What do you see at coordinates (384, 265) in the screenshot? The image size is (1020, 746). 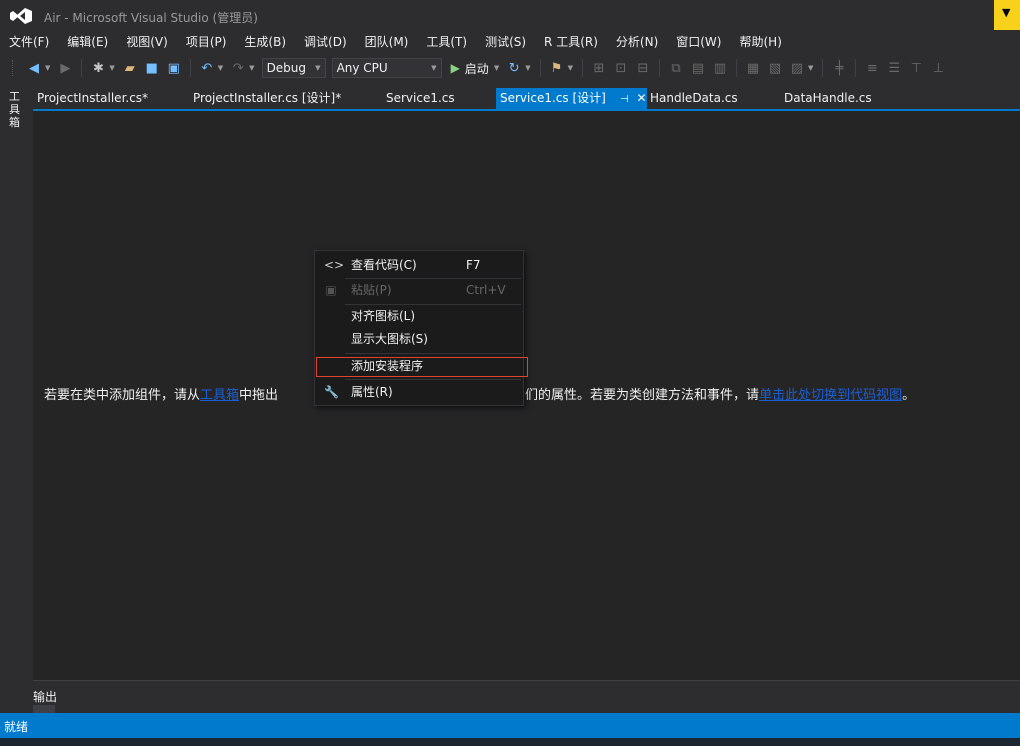 I see `menu-item-label: 查看代码(C)` at bounding box center [384, 265].